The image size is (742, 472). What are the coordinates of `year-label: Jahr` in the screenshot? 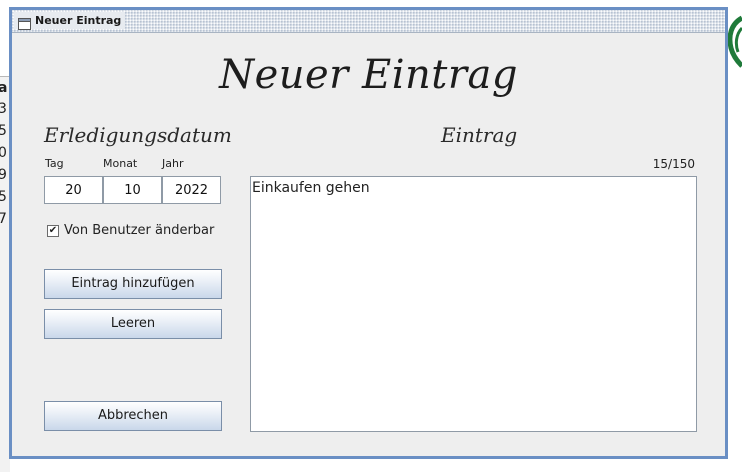 It's located at (173, 163).